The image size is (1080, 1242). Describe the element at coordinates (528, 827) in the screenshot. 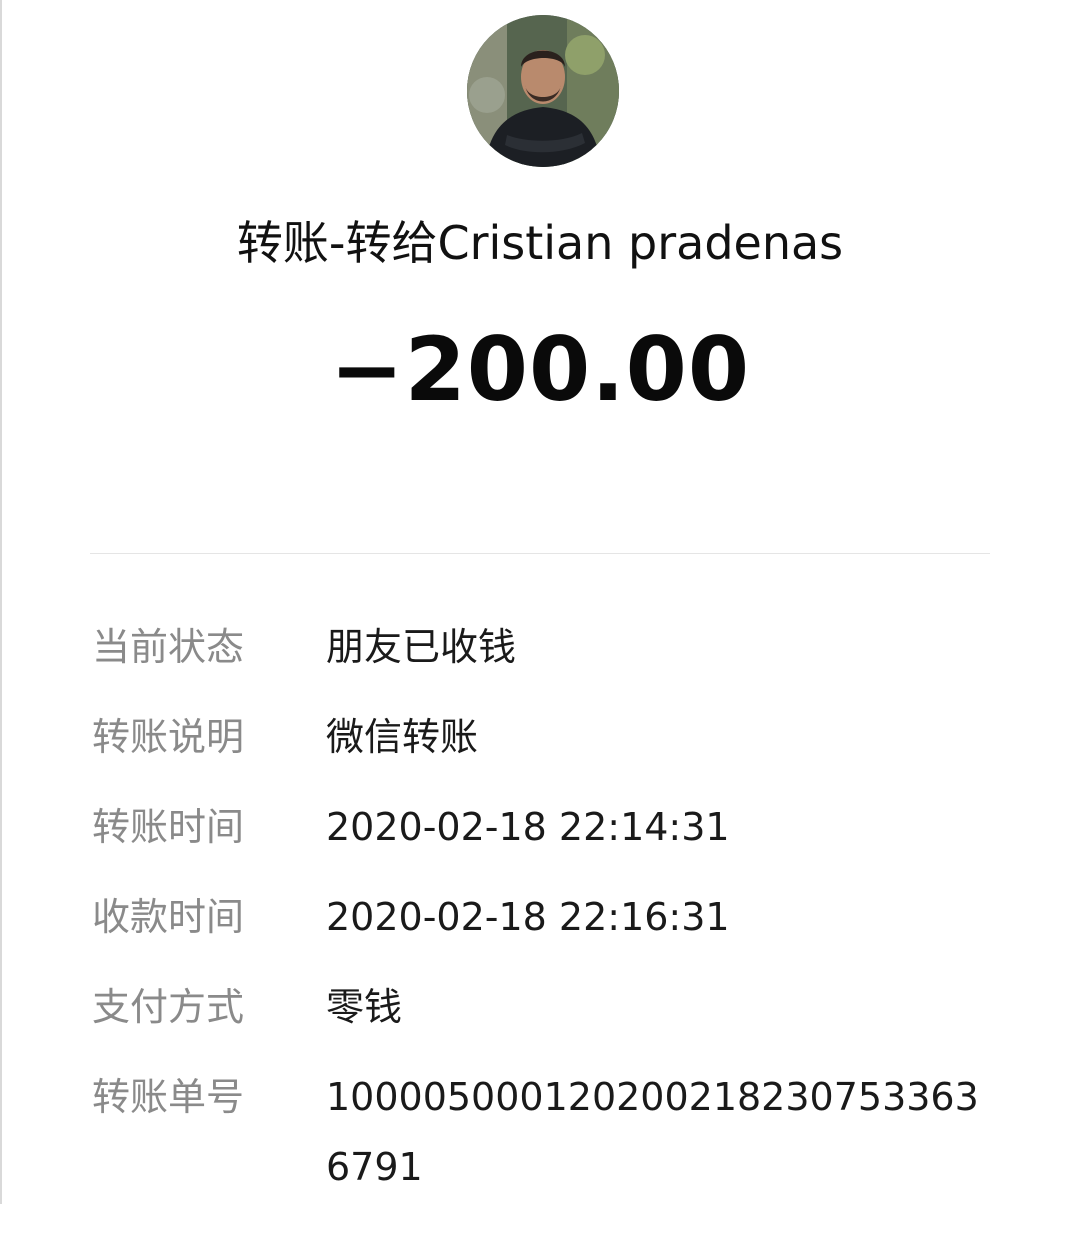

I see `transfer-time-value: 2020-02-18 22:14:31` at that location.